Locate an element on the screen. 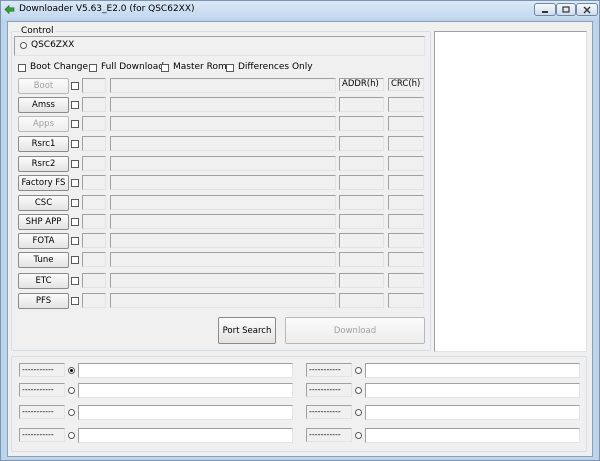 The width and height of the screenshot is (600, 461). pfs-button: PFS is located at coordinates (43, 301).